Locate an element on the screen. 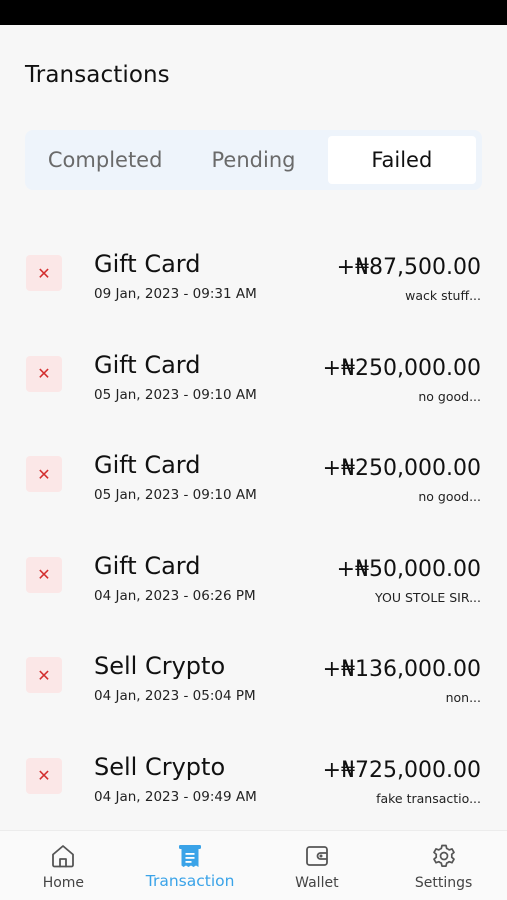 Image resolution: width=507 pixels, height=900 pixels. tab-failed: Failed is located at coordinates (401, 160).